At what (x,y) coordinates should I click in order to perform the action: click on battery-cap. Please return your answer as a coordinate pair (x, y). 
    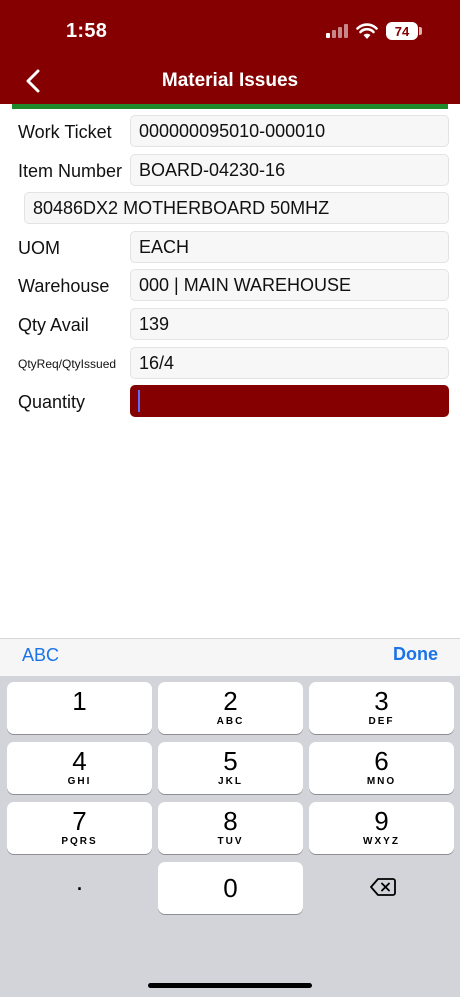
    Looking at the image, I should click on (420, 31).